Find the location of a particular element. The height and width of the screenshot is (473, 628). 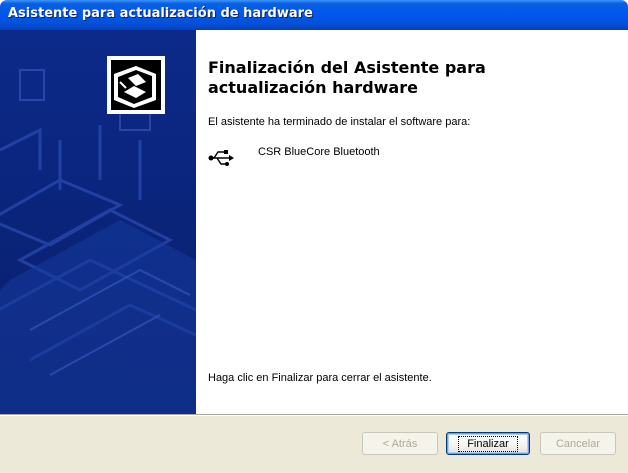

cancel-button: Cancelar is located at coordinates (578, 443).